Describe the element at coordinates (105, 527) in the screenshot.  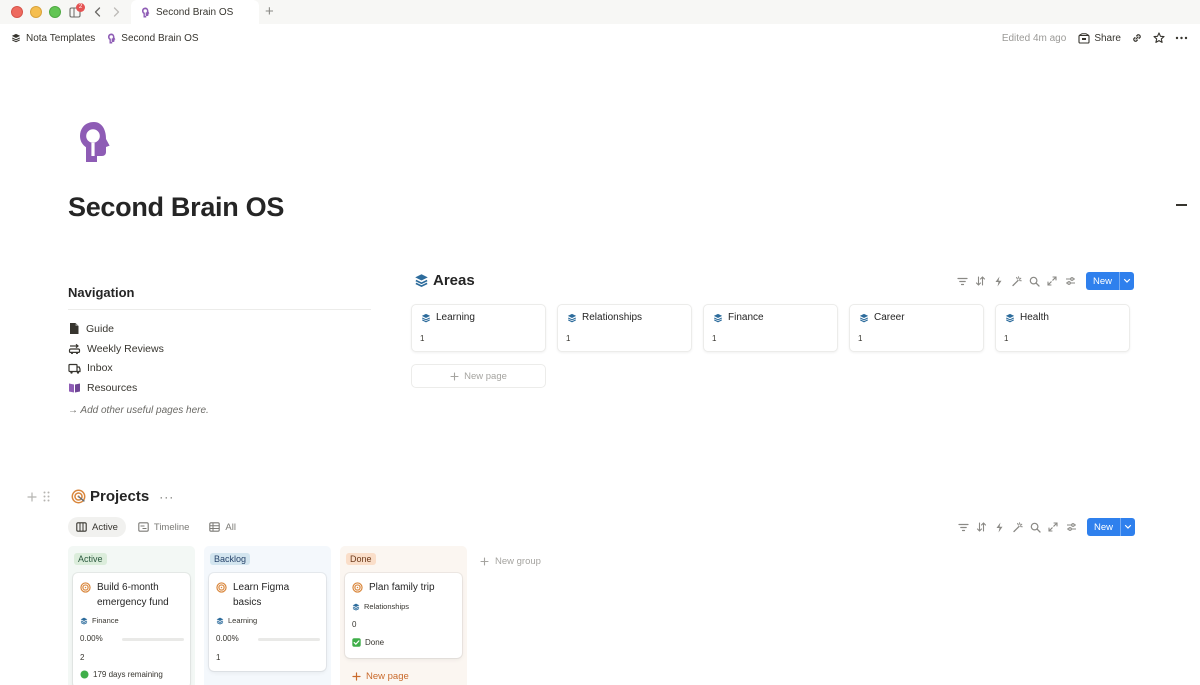
I see `view-tab-label: Active` at that location.